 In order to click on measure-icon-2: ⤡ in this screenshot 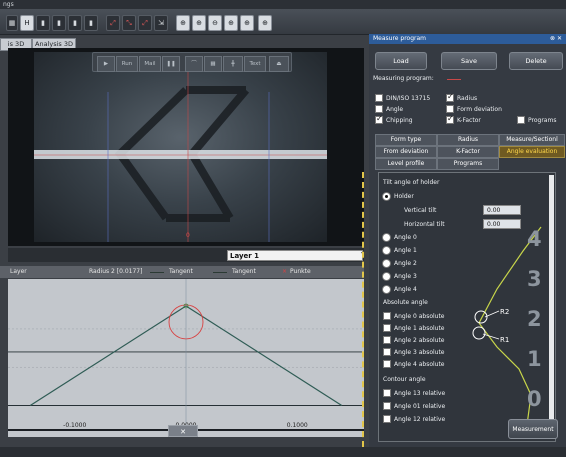, I will do `click(129, 23)`.